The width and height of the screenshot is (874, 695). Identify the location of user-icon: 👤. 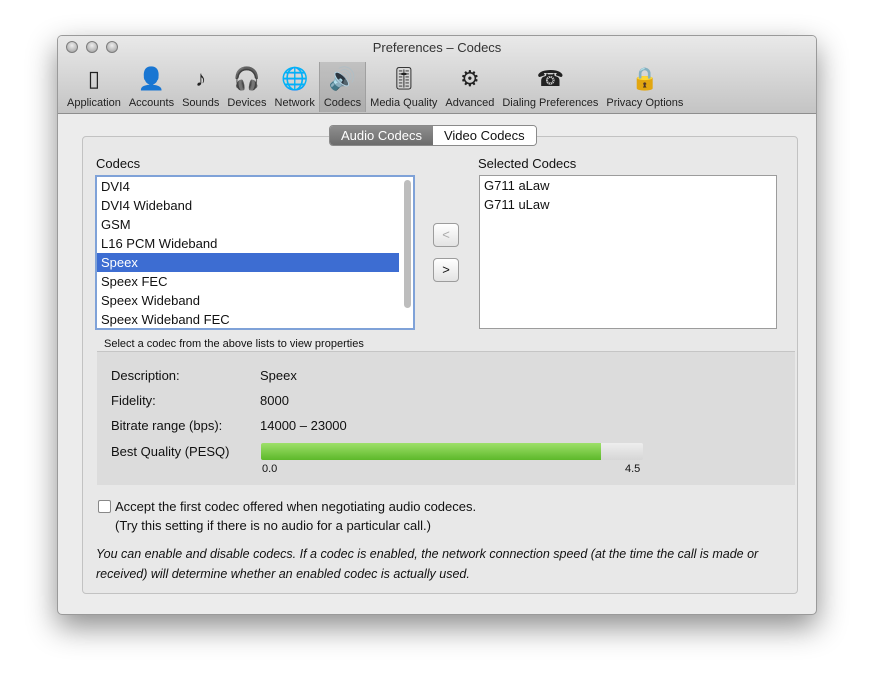
(151, 78).